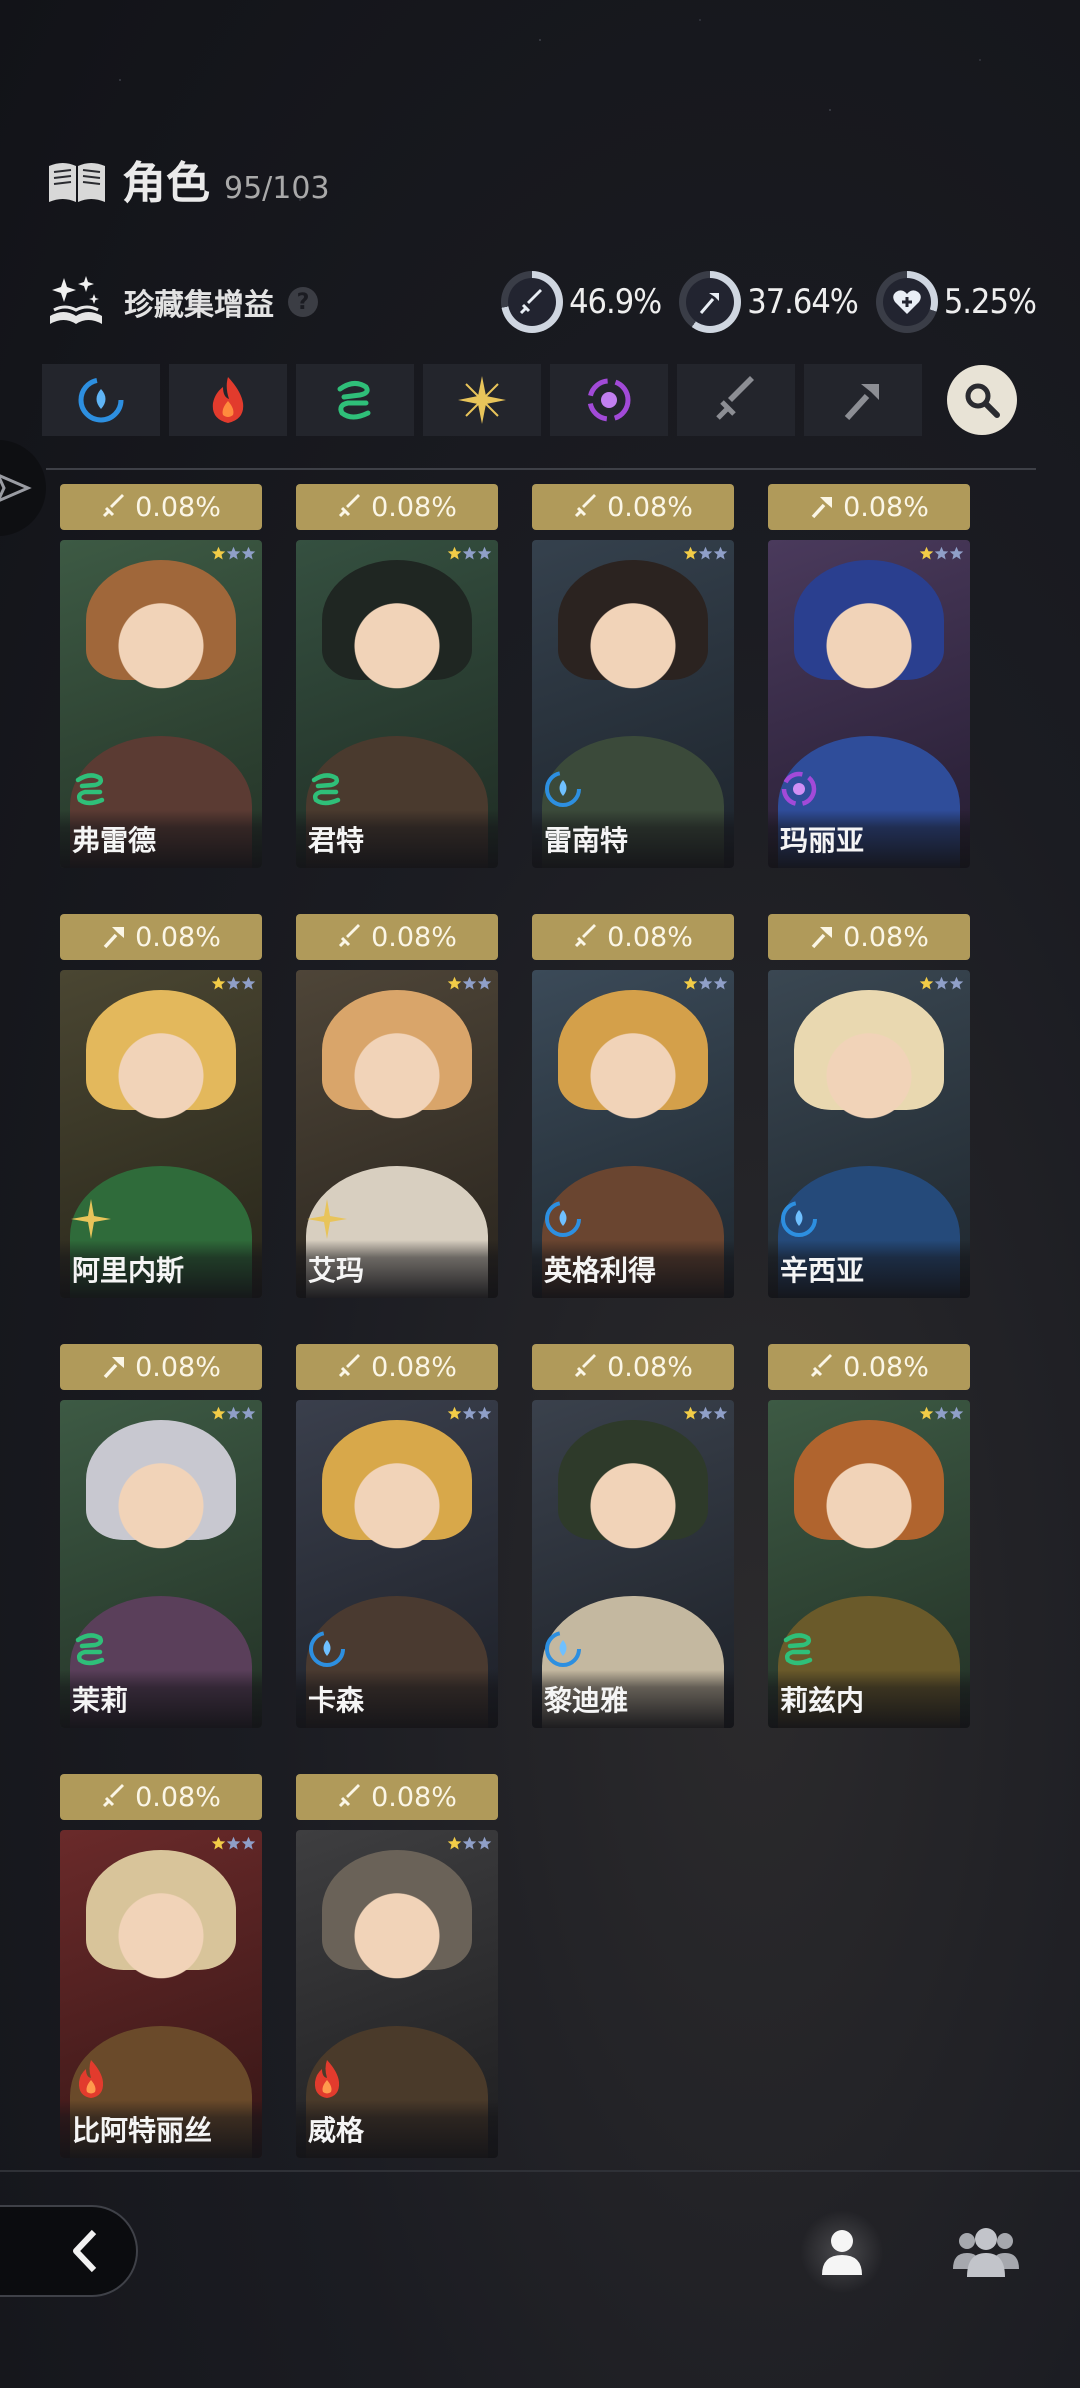 This screenshot has height=2388, width=1080. Describe the element at coordinates (76, 300) in the screenshot. I see `sparkle-book-icon` at that location.